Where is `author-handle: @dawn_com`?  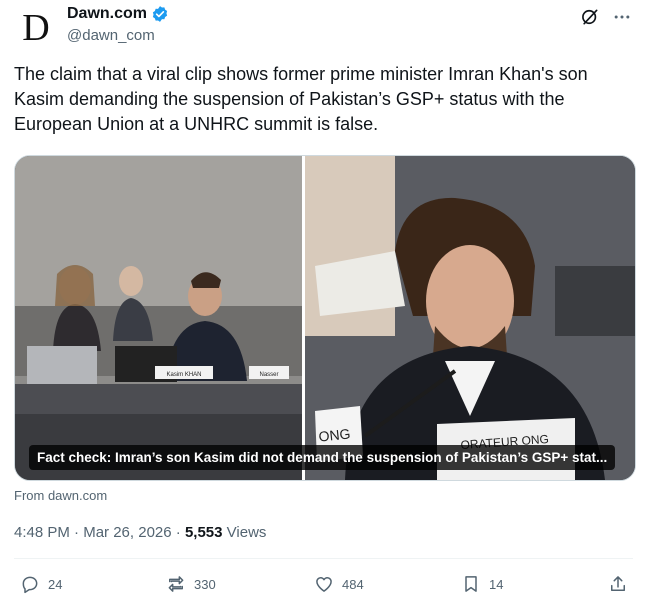
author-handle: @dawn_com is located at coordinates (111, 35).